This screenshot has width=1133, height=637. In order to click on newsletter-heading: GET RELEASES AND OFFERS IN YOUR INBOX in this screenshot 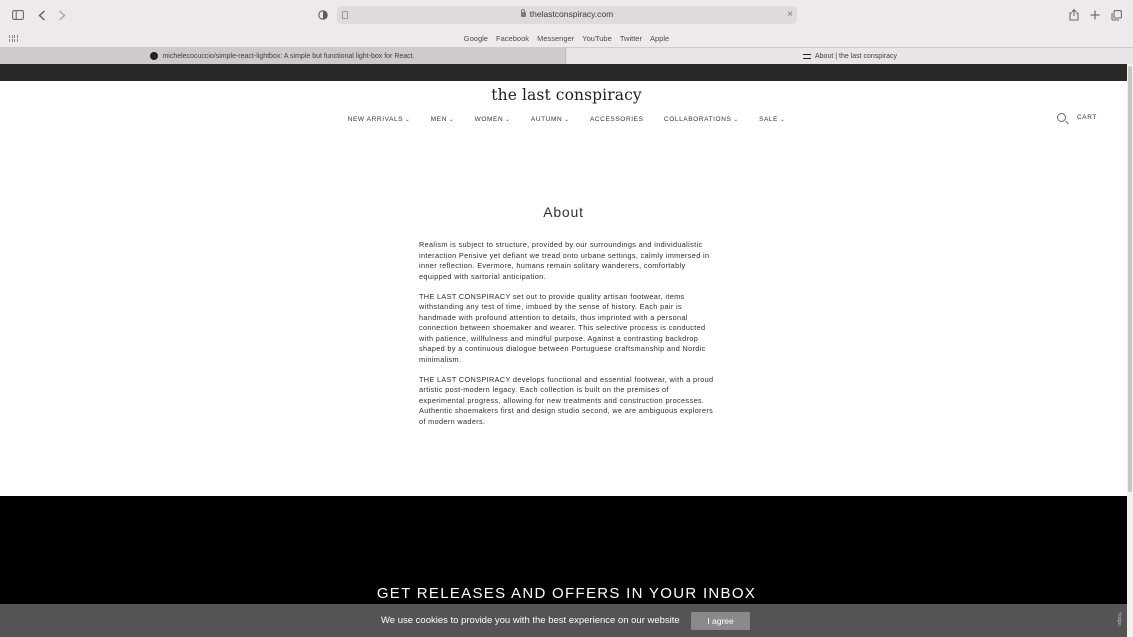, I will do `click(566, 593)`.